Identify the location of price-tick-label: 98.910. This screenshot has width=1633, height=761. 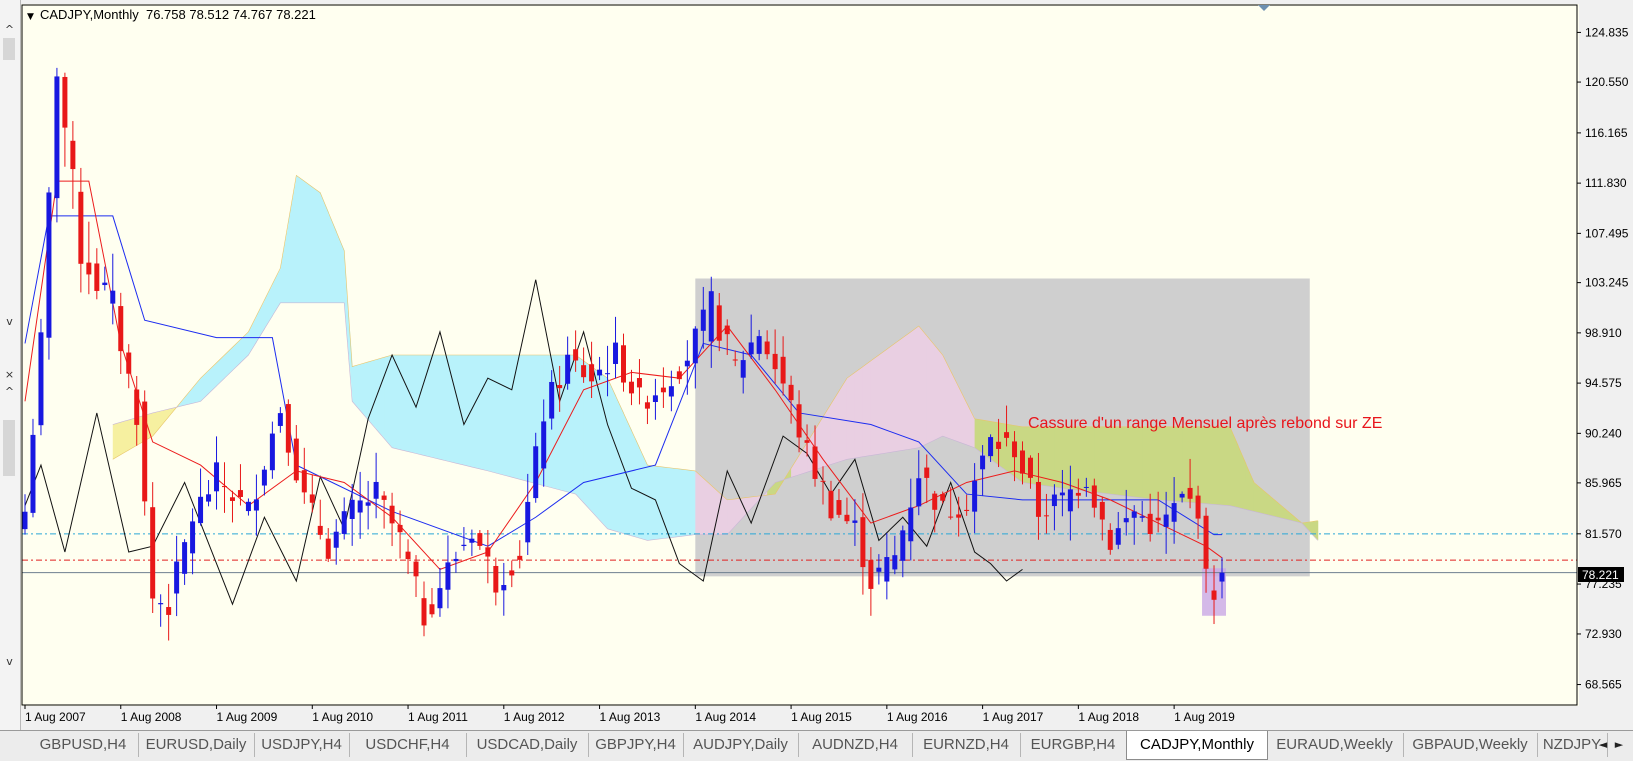
(1603, 333).